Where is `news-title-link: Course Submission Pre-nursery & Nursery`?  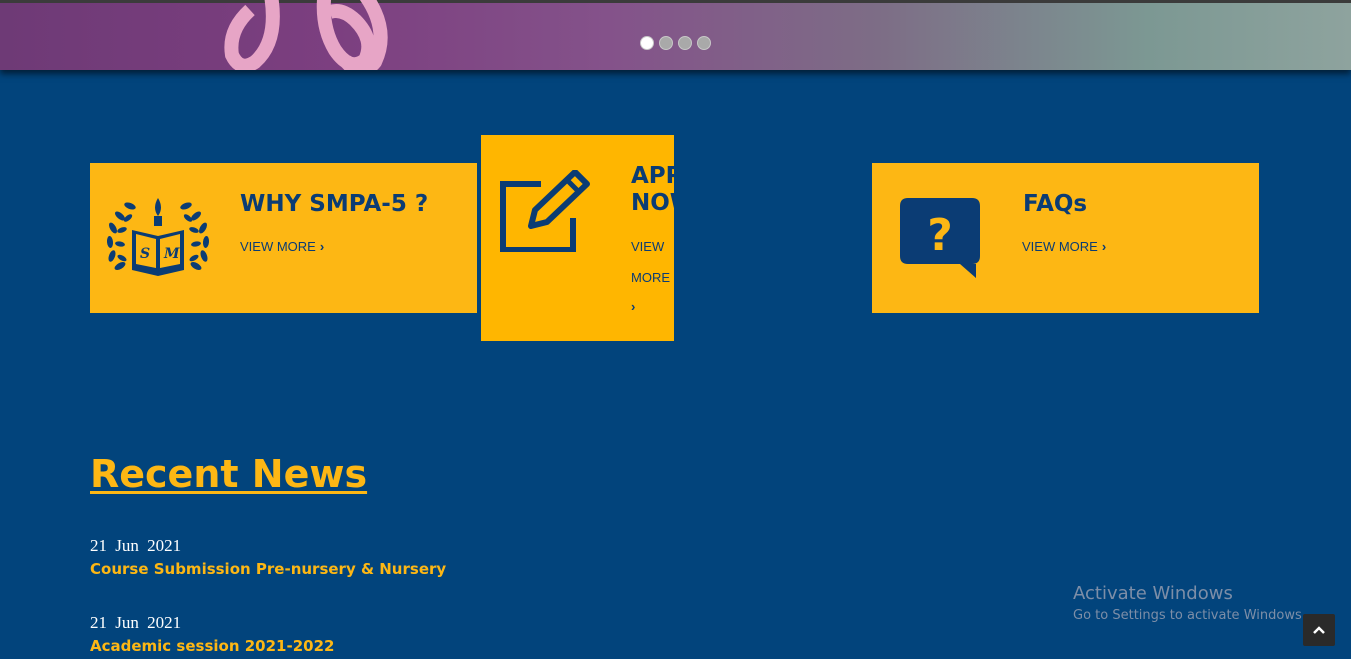 news-title-link: Course Submission Pre-nursery & Nursery is located at coordinates (268, 569).